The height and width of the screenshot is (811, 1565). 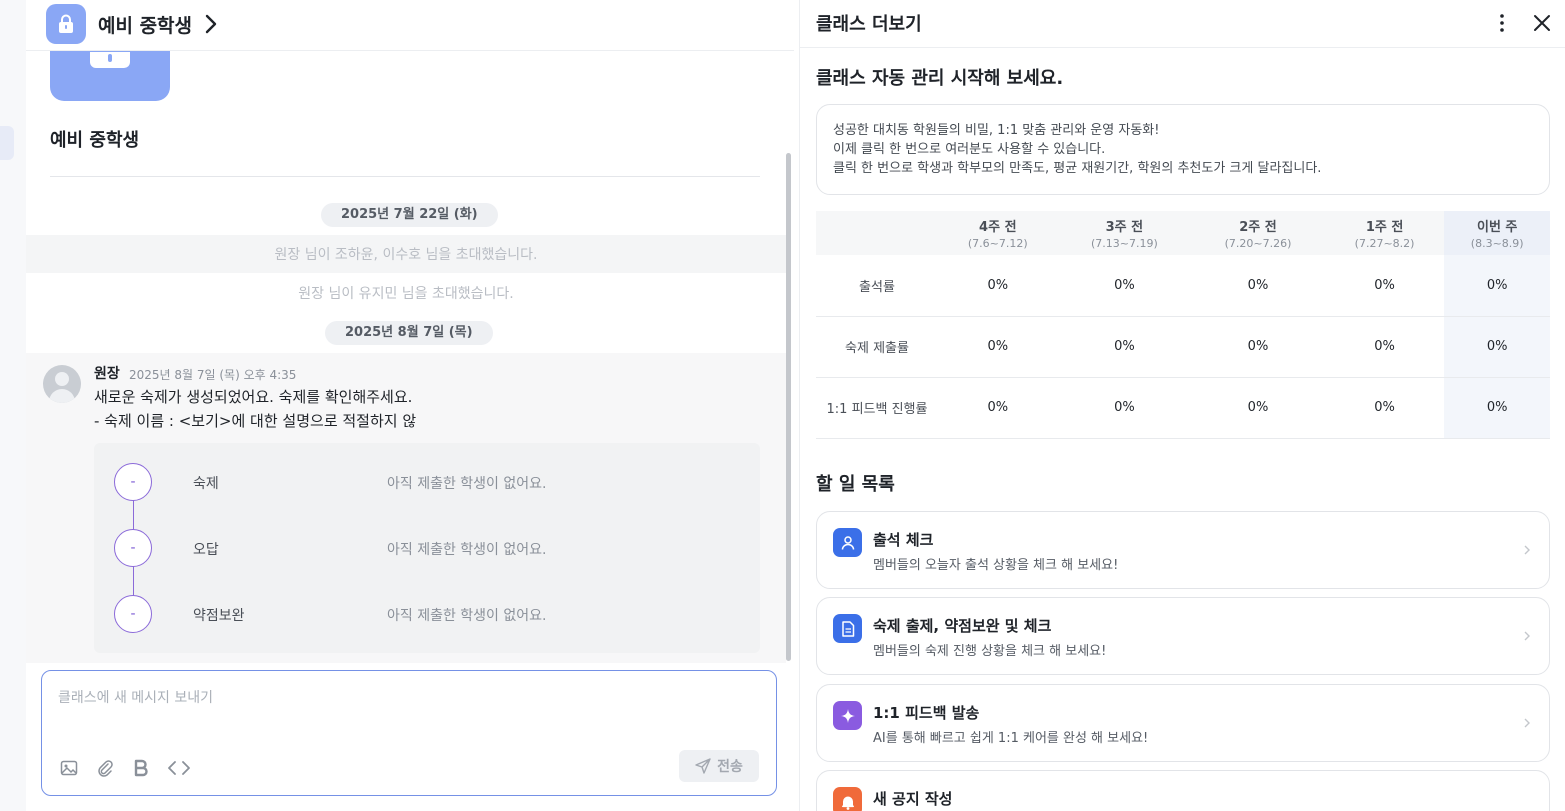 What do you see at coordinates (1384, 233) in the screenshot?
I see `week-header: 1주 전 (7.27~8.2)` at bounding box center [1384, 233].